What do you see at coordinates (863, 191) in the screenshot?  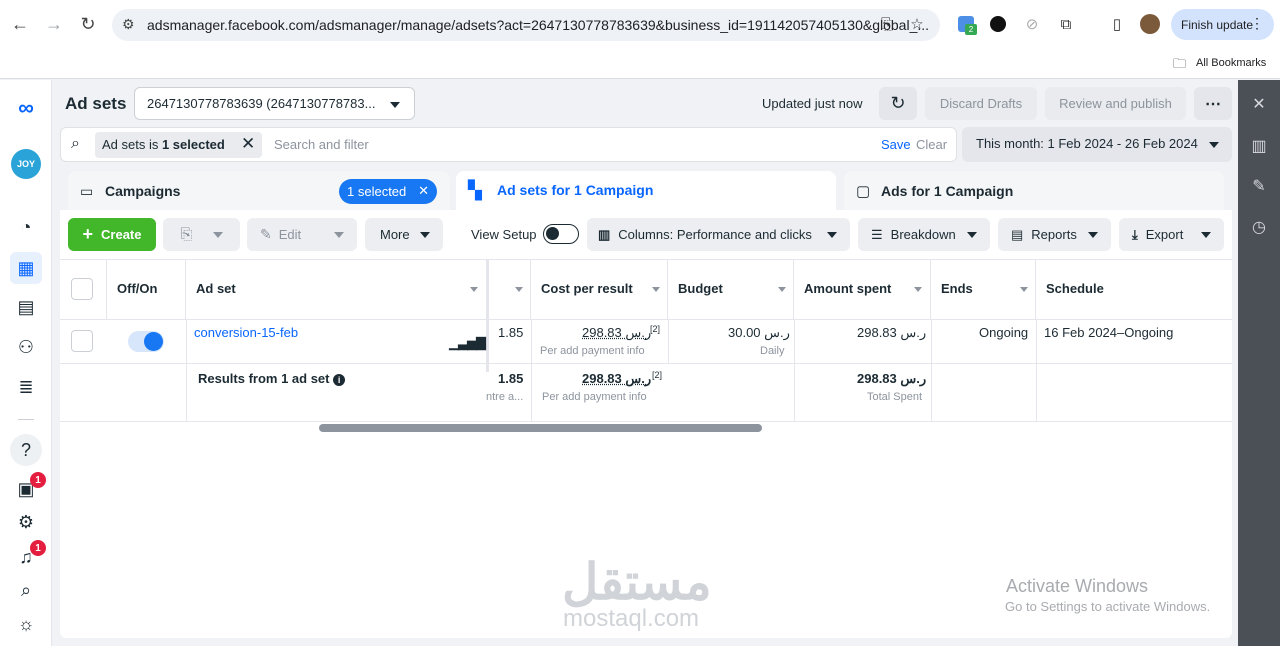 I see `ad-icon: ▢` at bounding box center [863, 191].